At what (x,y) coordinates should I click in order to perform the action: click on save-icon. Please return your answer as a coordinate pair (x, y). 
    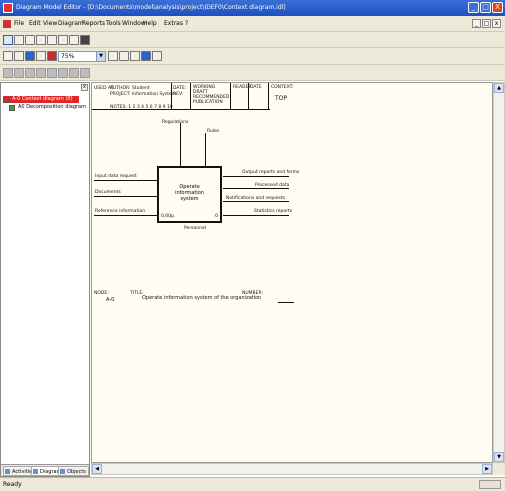
    Looking at the image, I should click on (30, 56).